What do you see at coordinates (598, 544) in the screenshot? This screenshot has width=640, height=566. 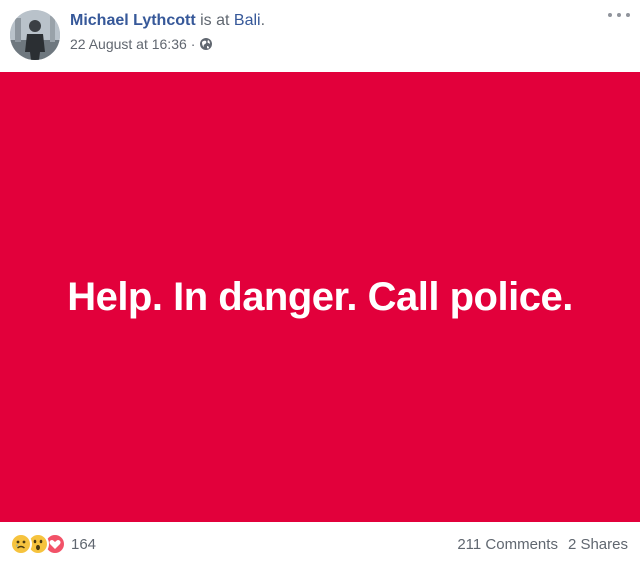 I see `shares-count-link: 2 Shares` at bounding box center [598, 544].